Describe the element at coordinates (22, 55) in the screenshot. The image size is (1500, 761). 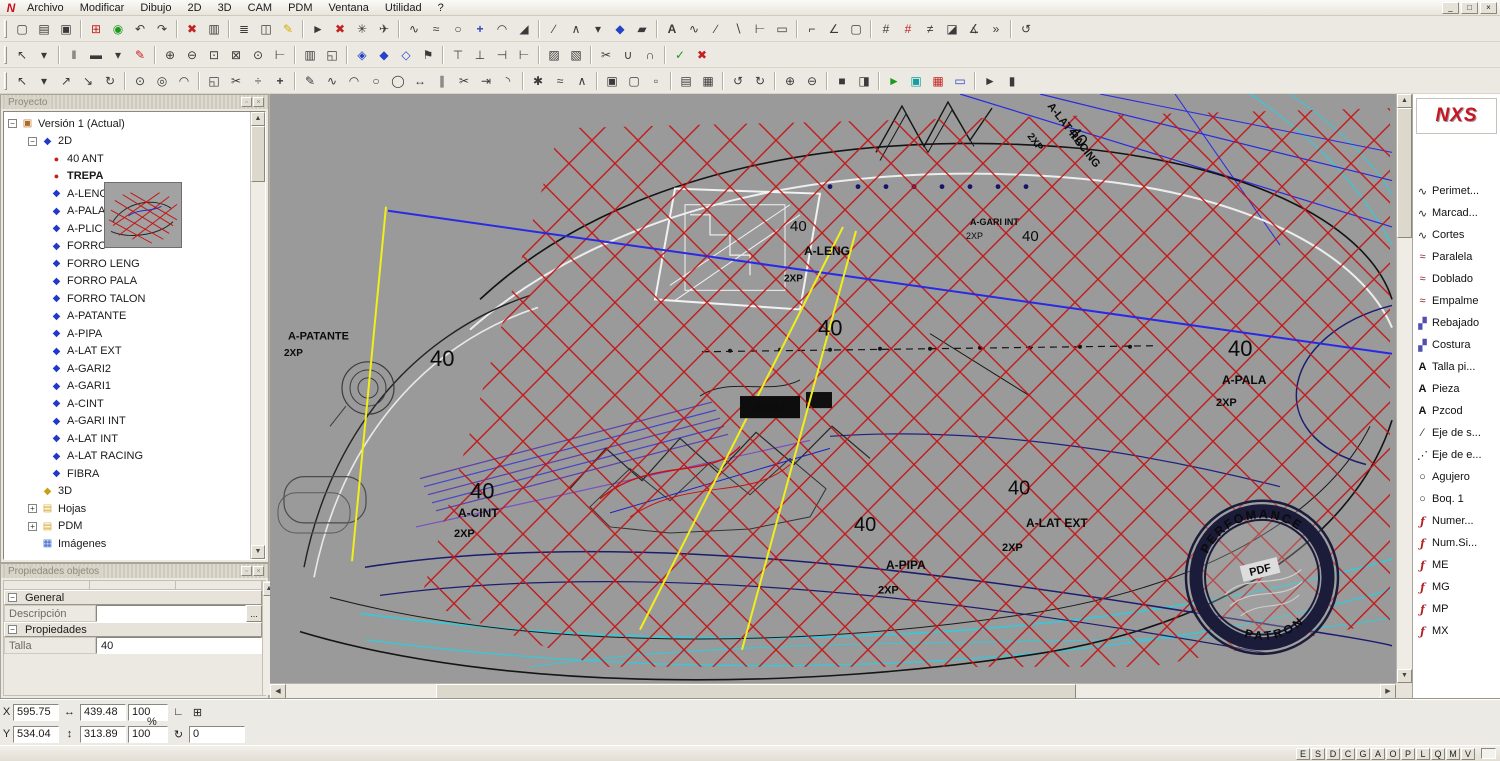
I see `select-tool-icon: ↖` at that location.